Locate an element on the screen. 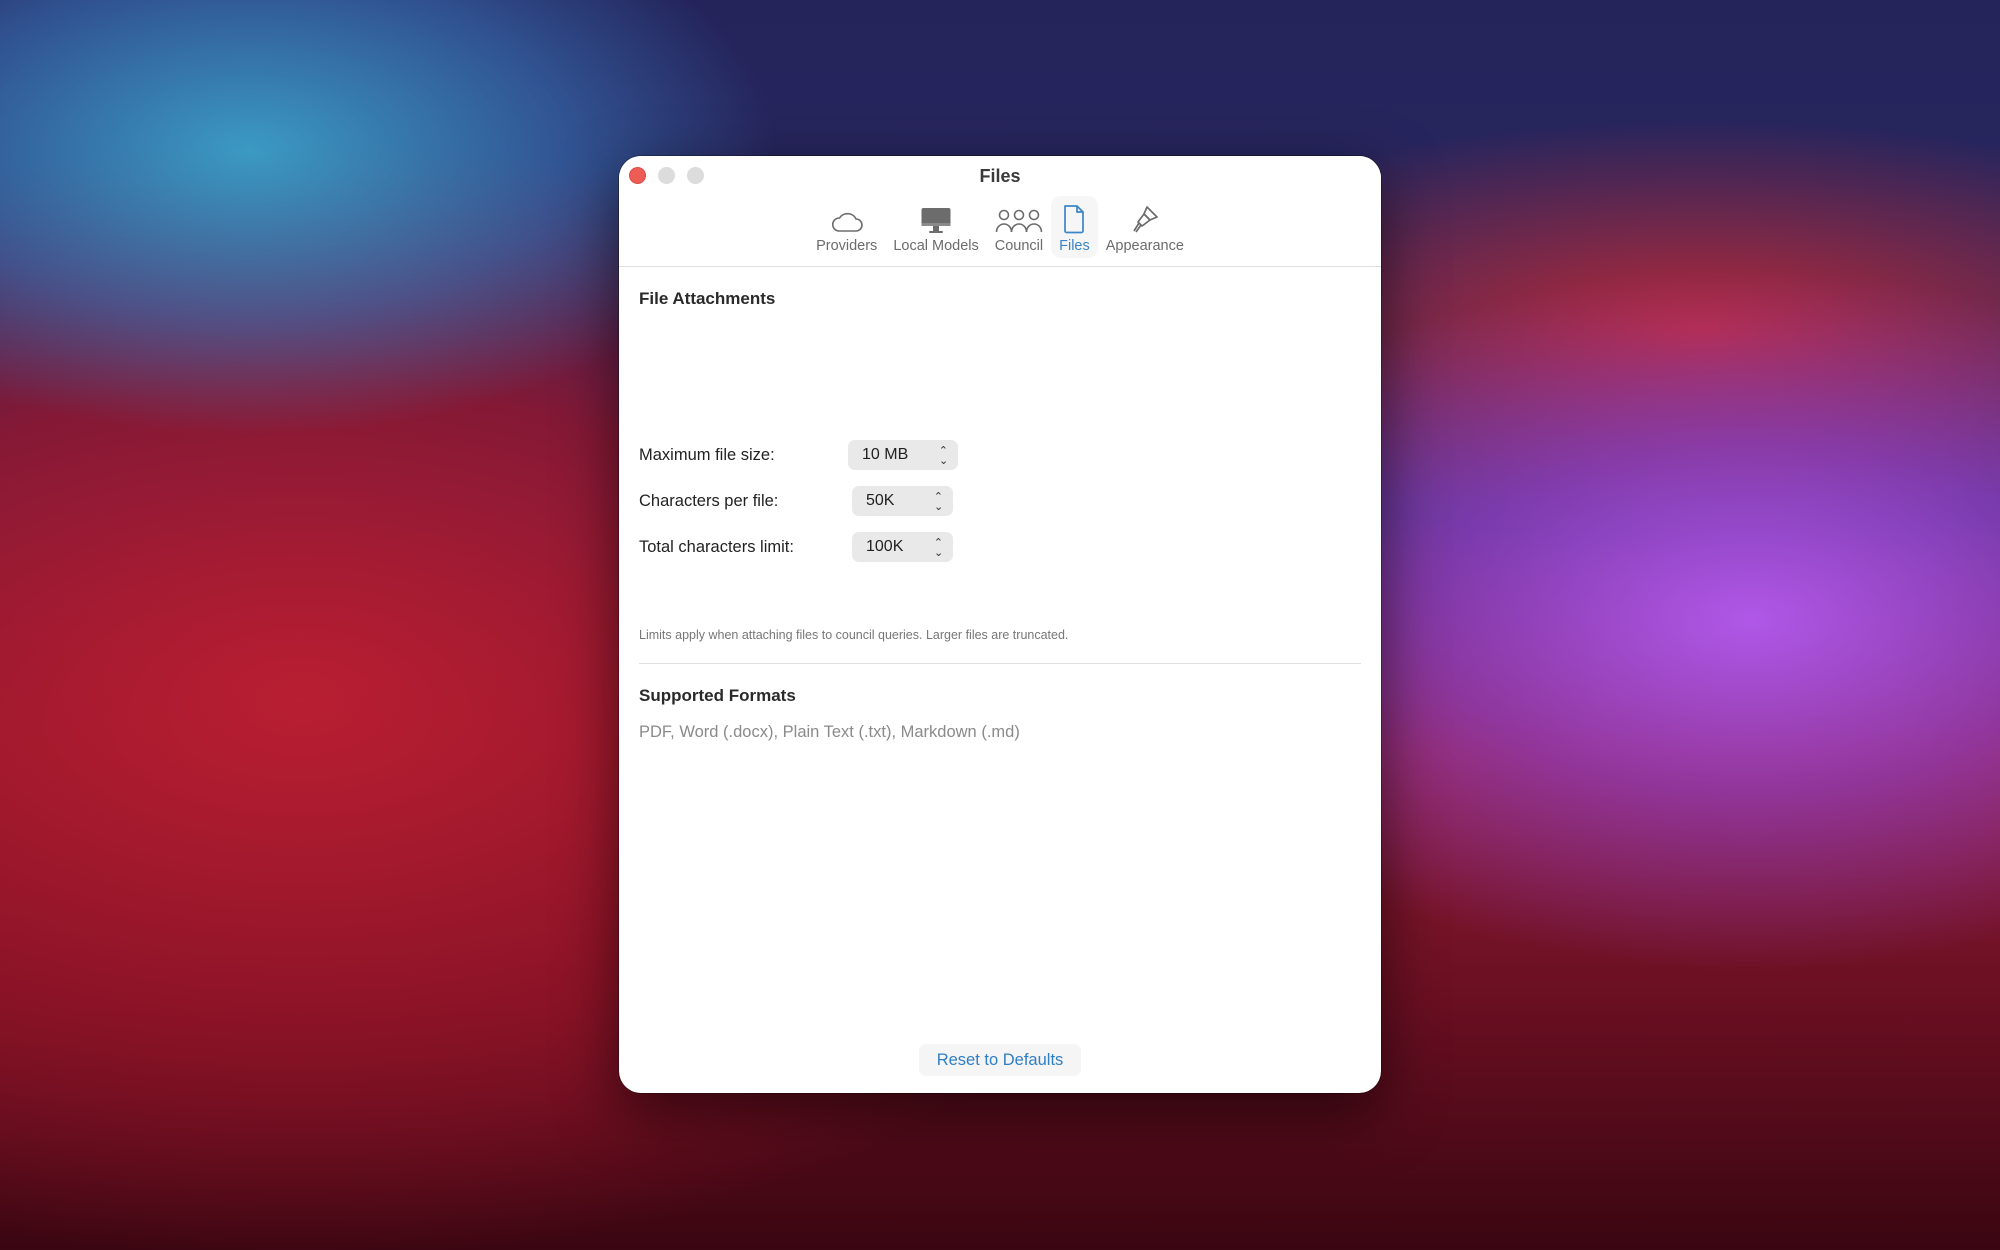 This screenshot has height=1250, width=2000. tab-label: Files is located at coordinates (1074, 246).